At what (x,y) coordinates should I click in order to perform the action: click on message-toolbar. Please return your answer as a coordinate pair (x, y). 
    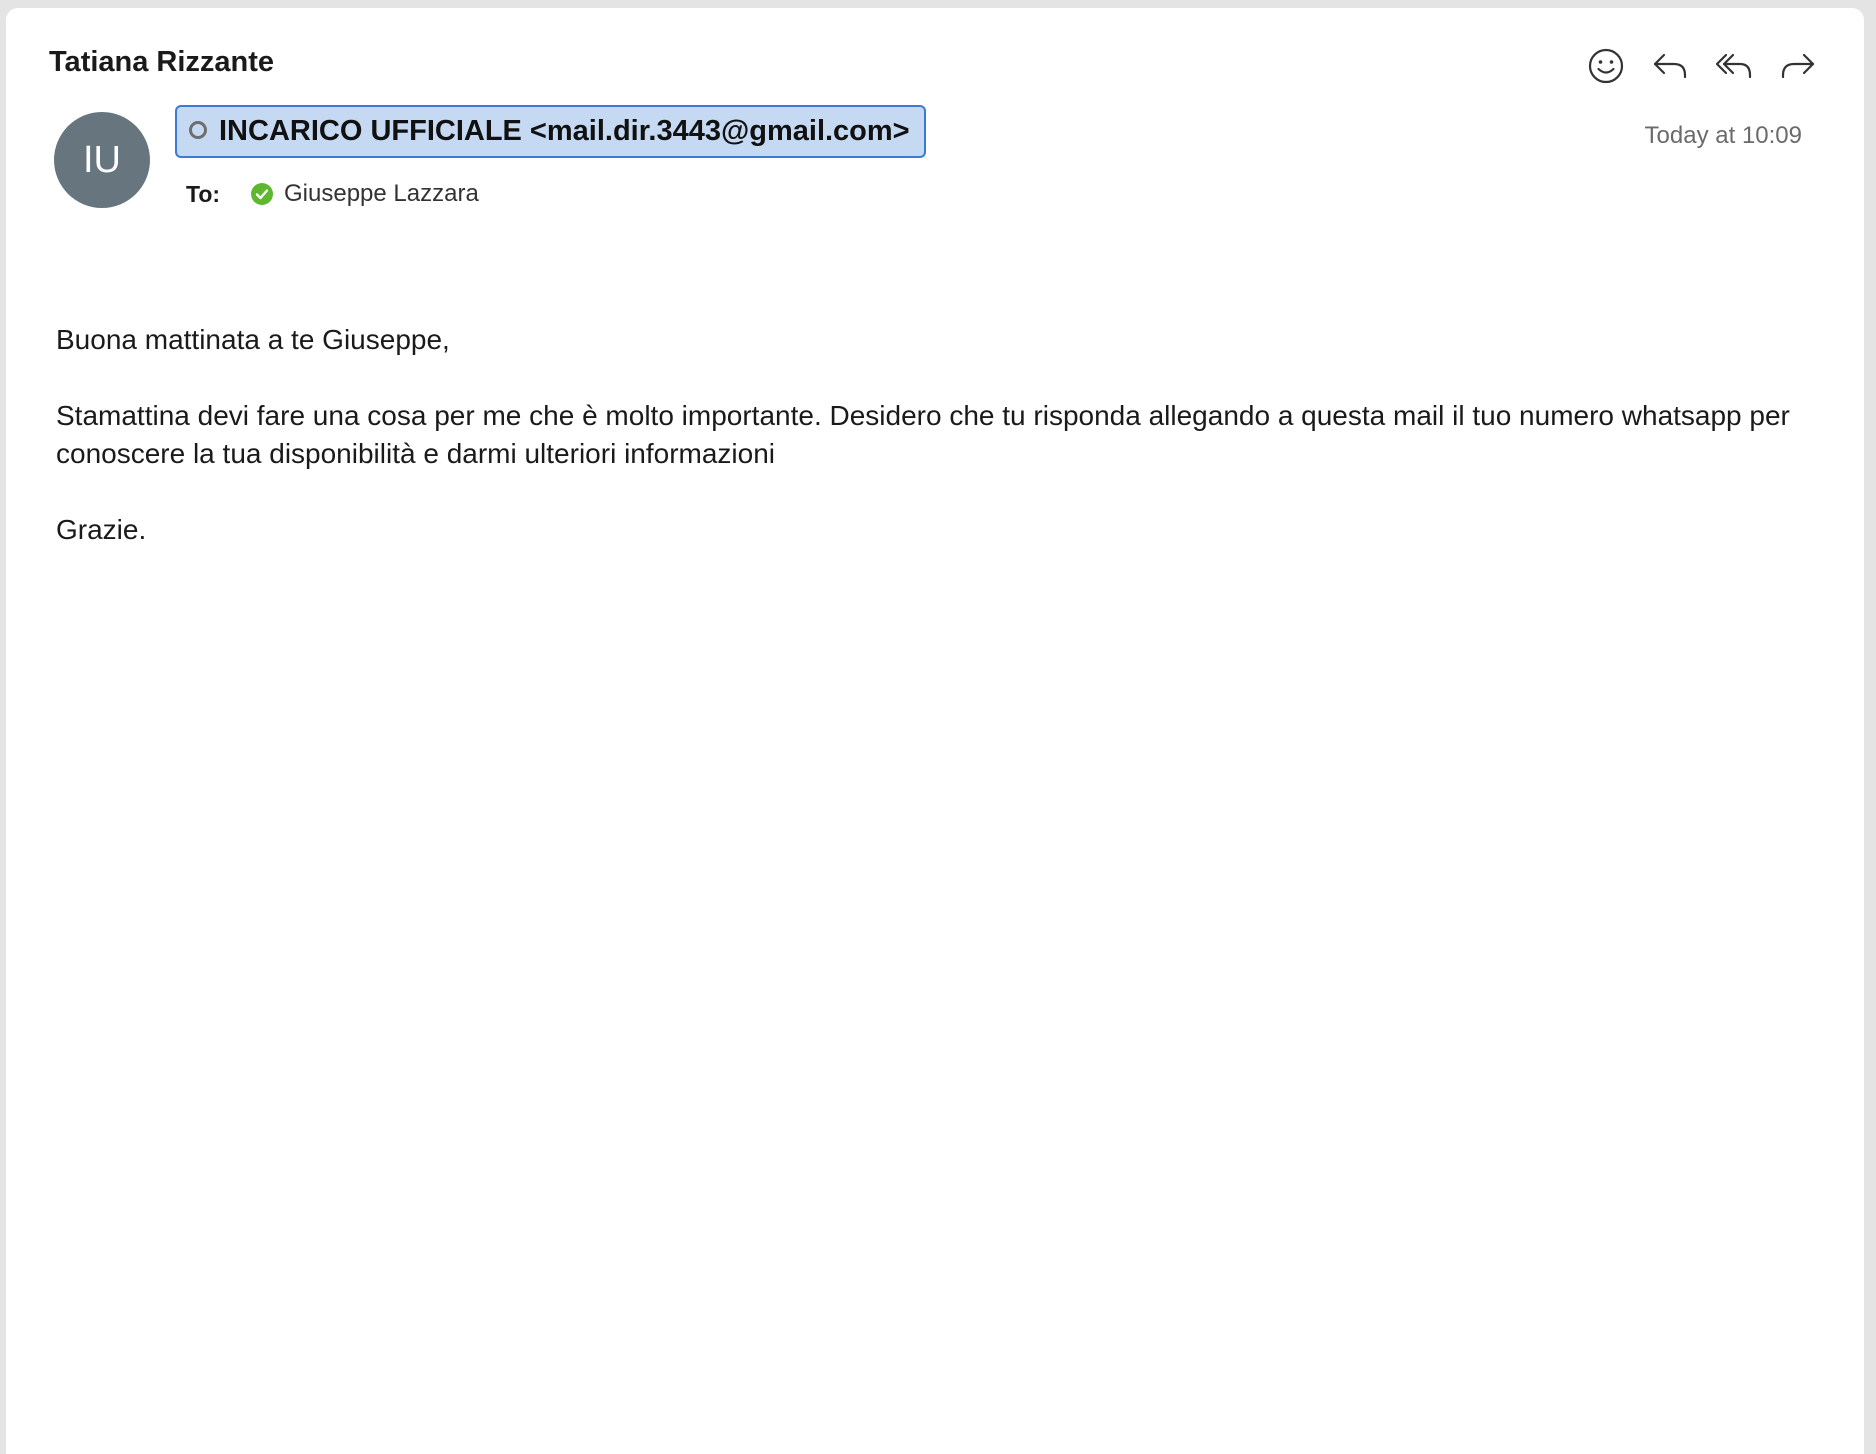
    Looking at the image, I should click on (1712, 66).